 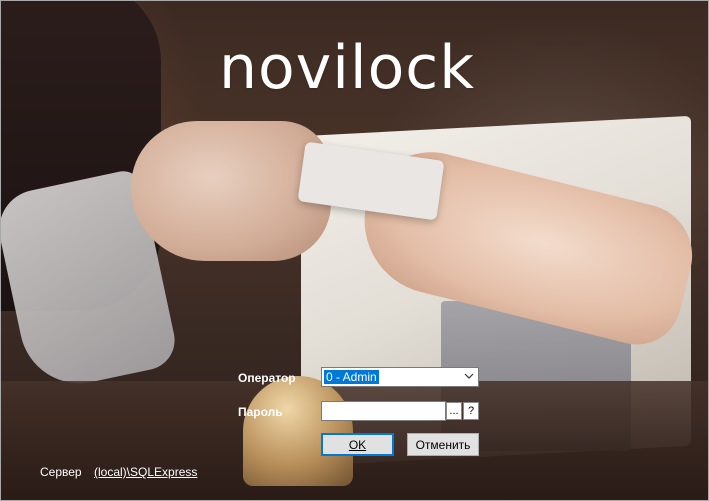 I want to click on server-label: Сервер, so click(x=61, y=472).